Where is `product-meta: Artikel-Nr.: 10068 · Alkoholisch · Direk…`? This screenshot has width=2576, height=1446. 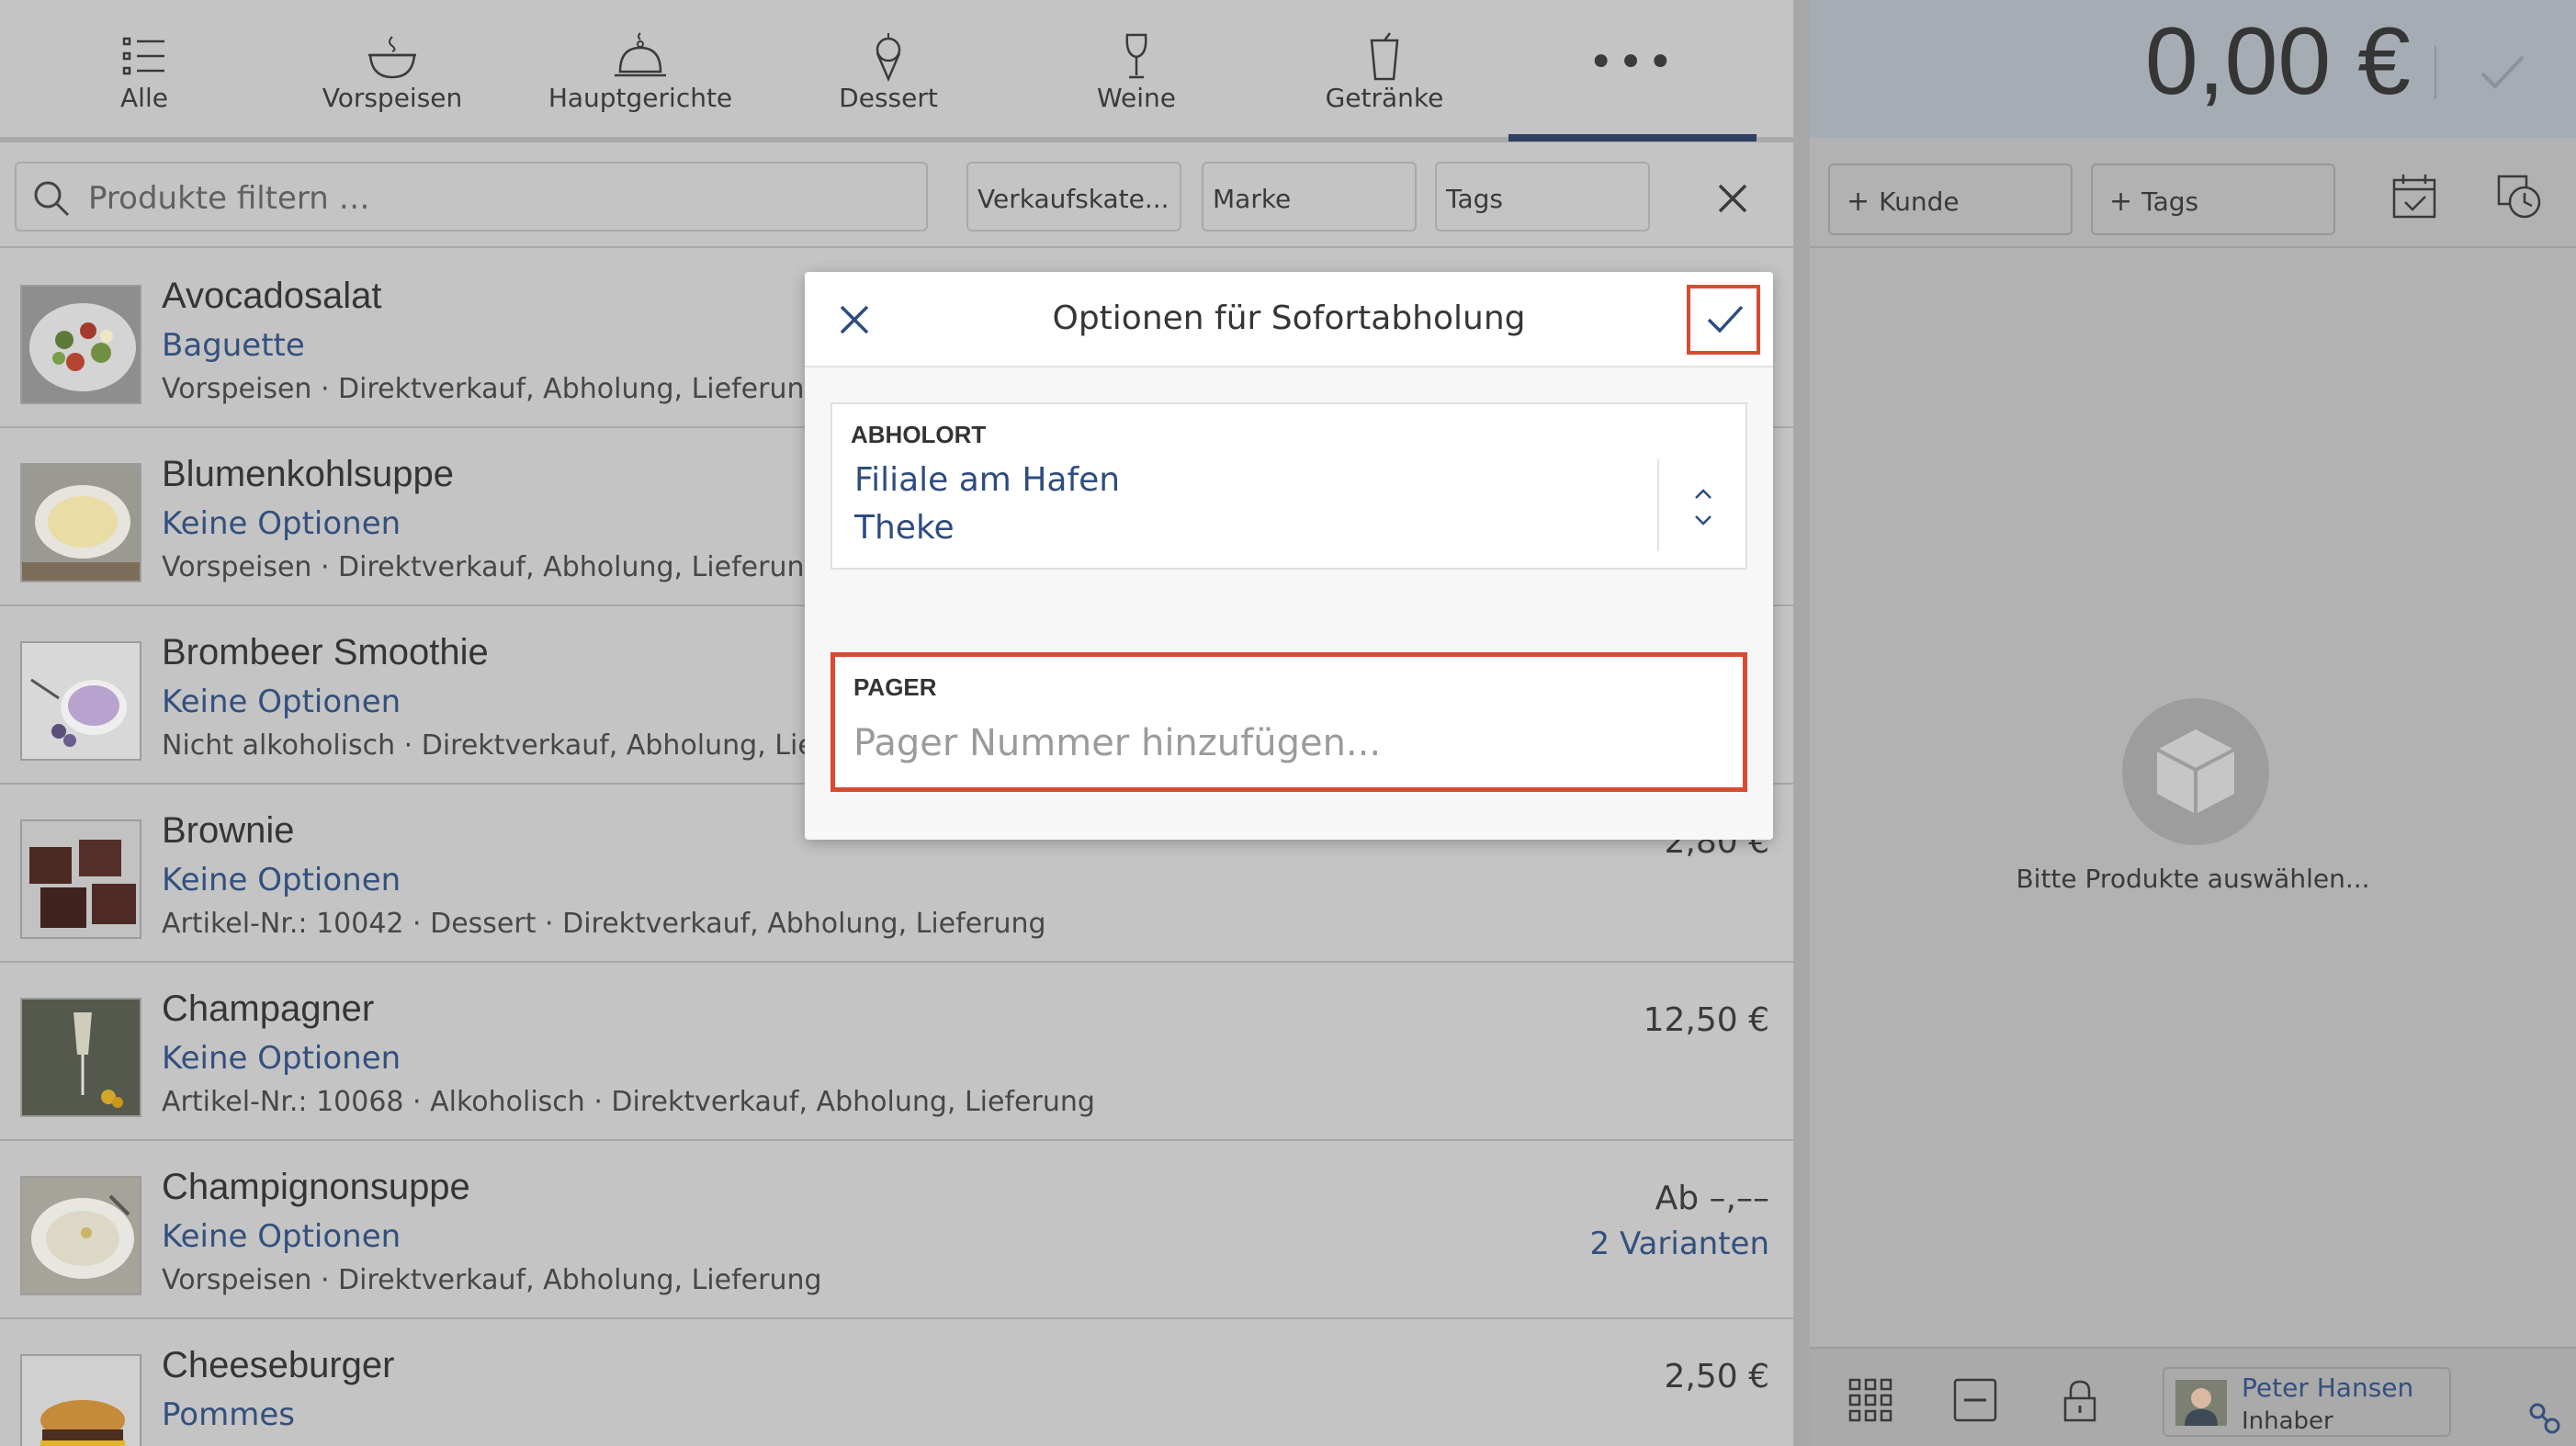
product-meta: Artikel-Nr.: 10068 · Alkoholisch · Direk… is located at coordinates (628, 1102).